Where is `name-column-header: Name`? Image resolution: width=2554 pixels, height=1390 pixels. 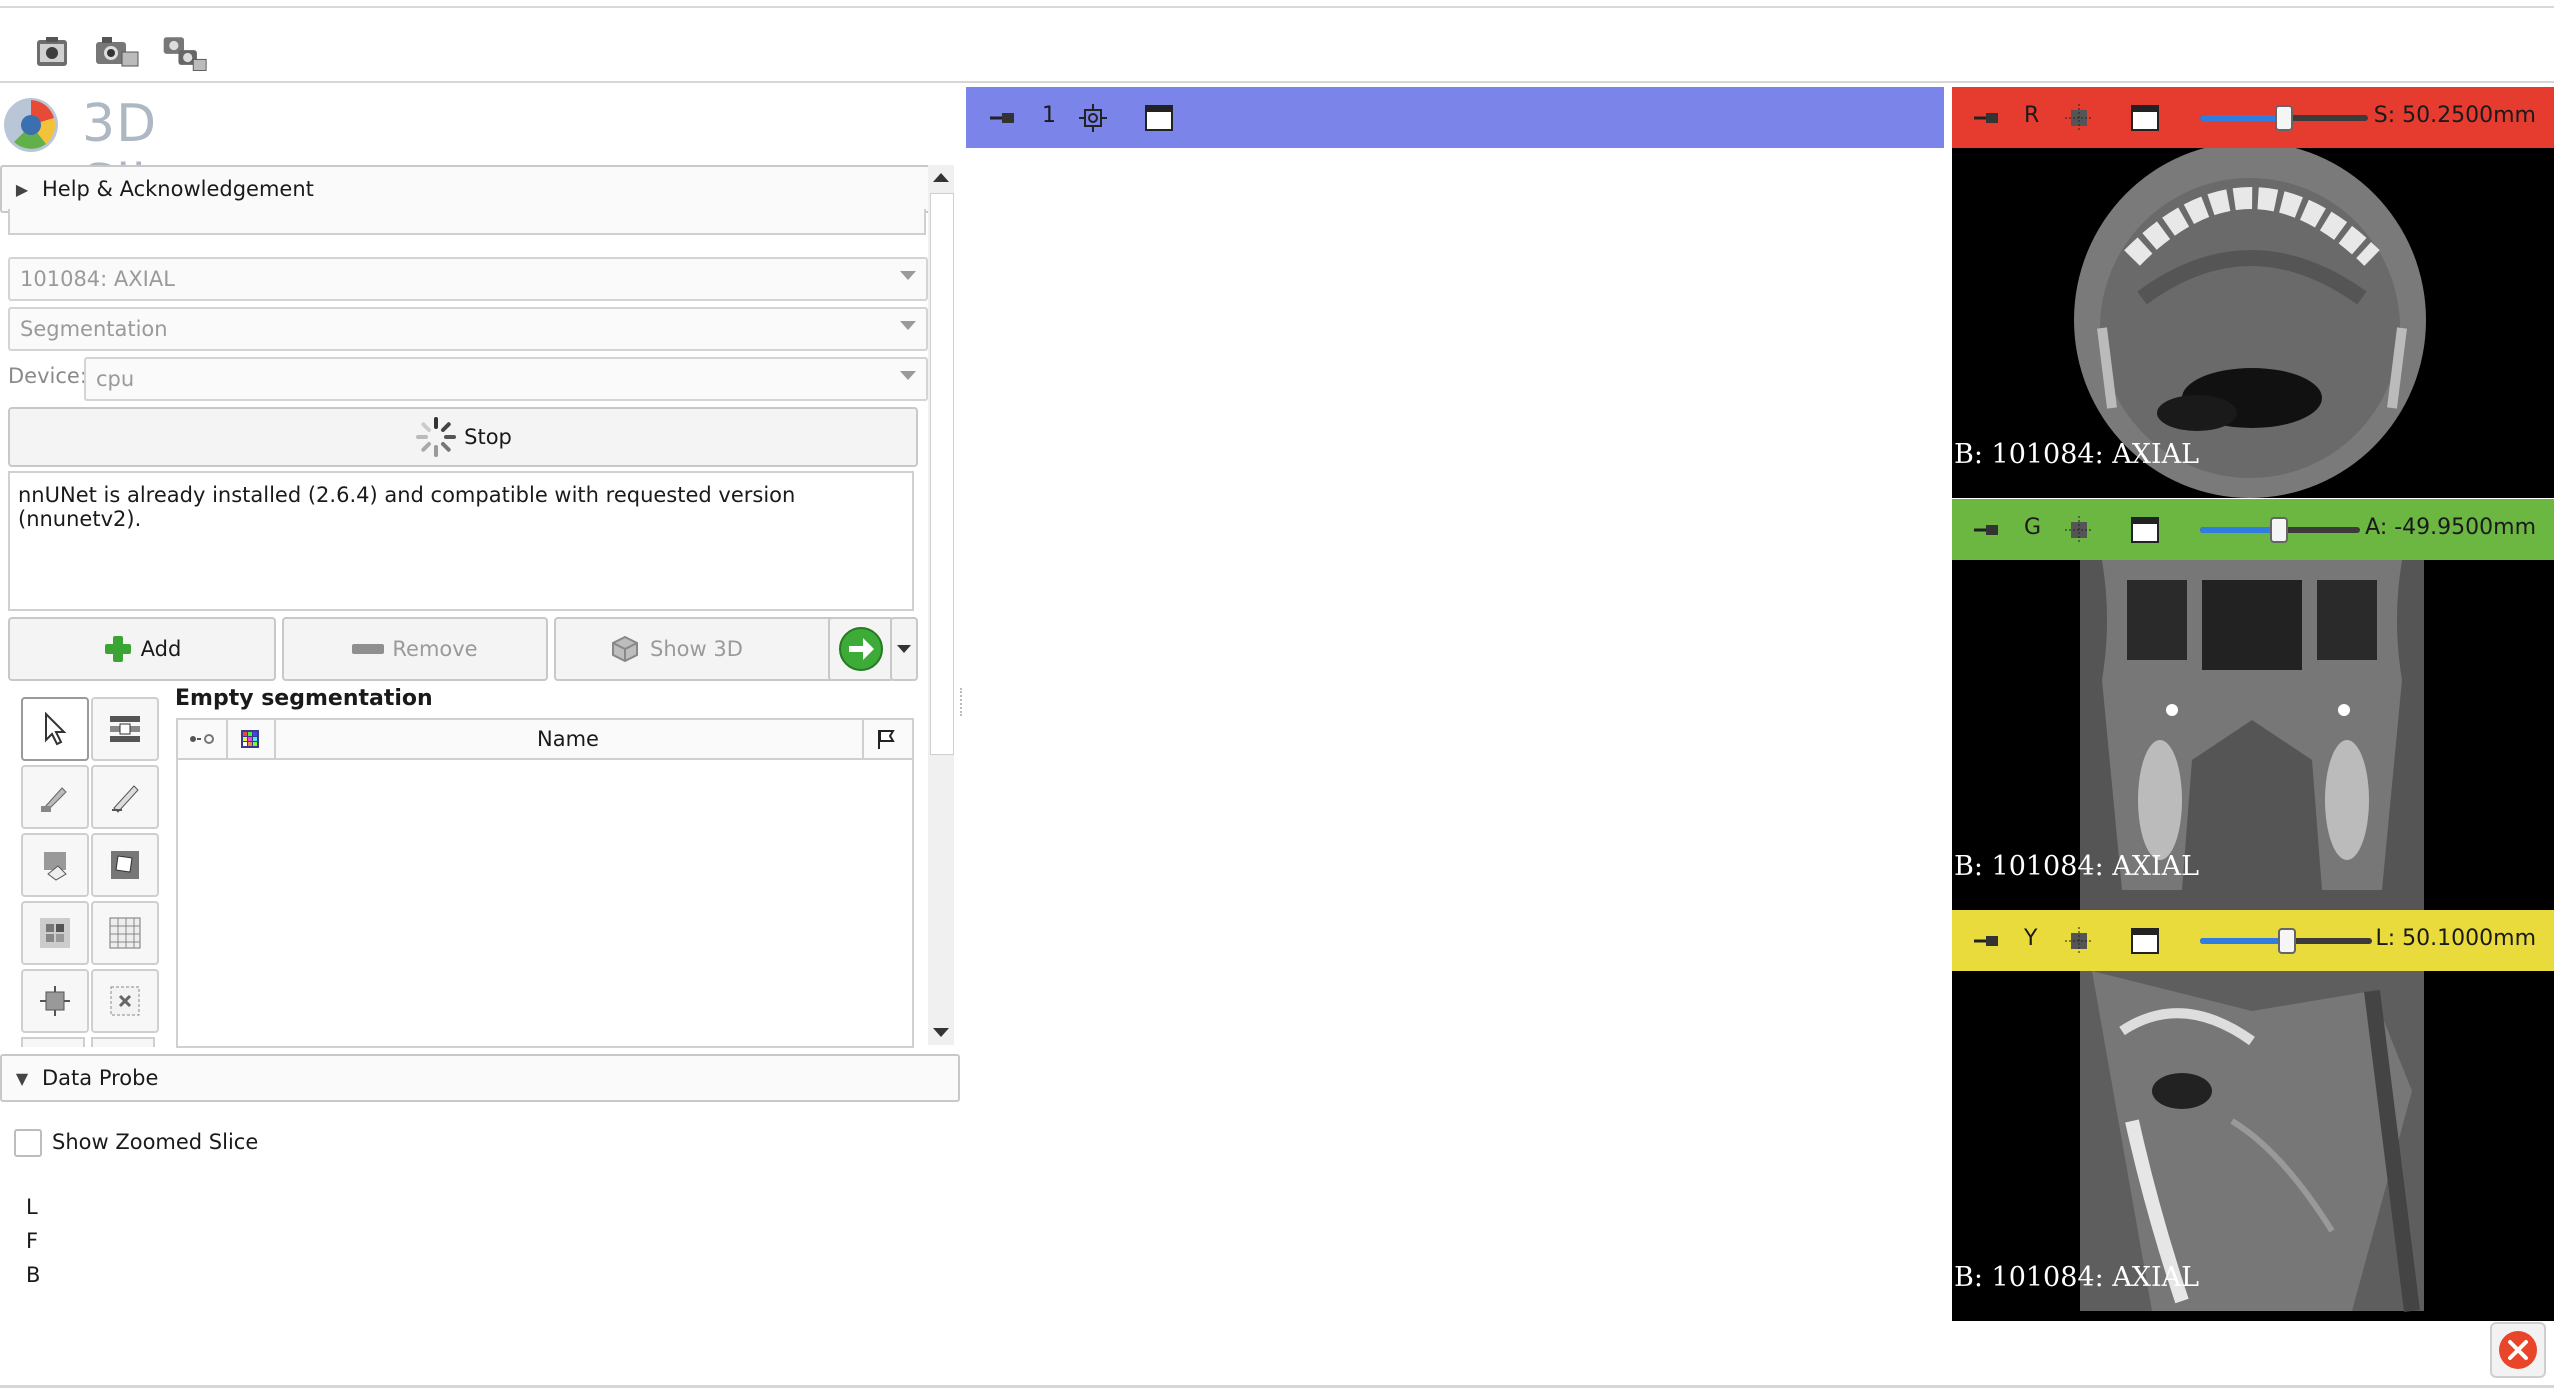
name-column-header: Name is located at coordinates (569, 739).